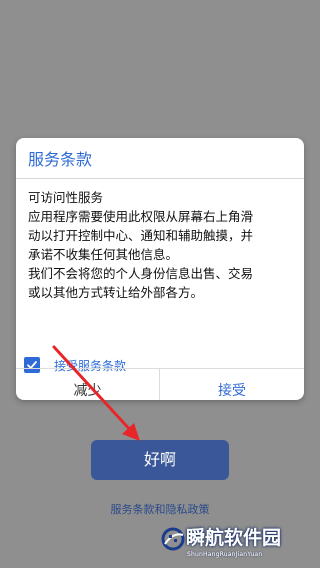 Image resolution: width=320 pixels, height=568 pixels. Describe the element at coordinates (234, 538) in the screenshot. I see `watermark-title: 瞬航软件园` at that location.